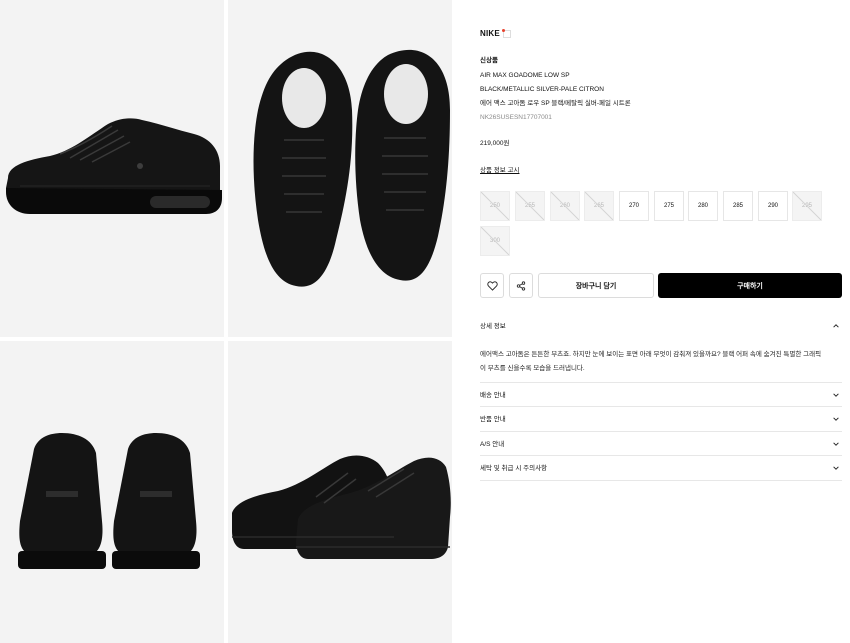 The width and height of the screenshot is (850, 643). Describe the element at coordinates (555, 103) in the screenshot. I see `product-korean-name: 에어 맥스 고아돔 로우 SP 블랙/메탈릭 실버-페일 시트론` at that location.